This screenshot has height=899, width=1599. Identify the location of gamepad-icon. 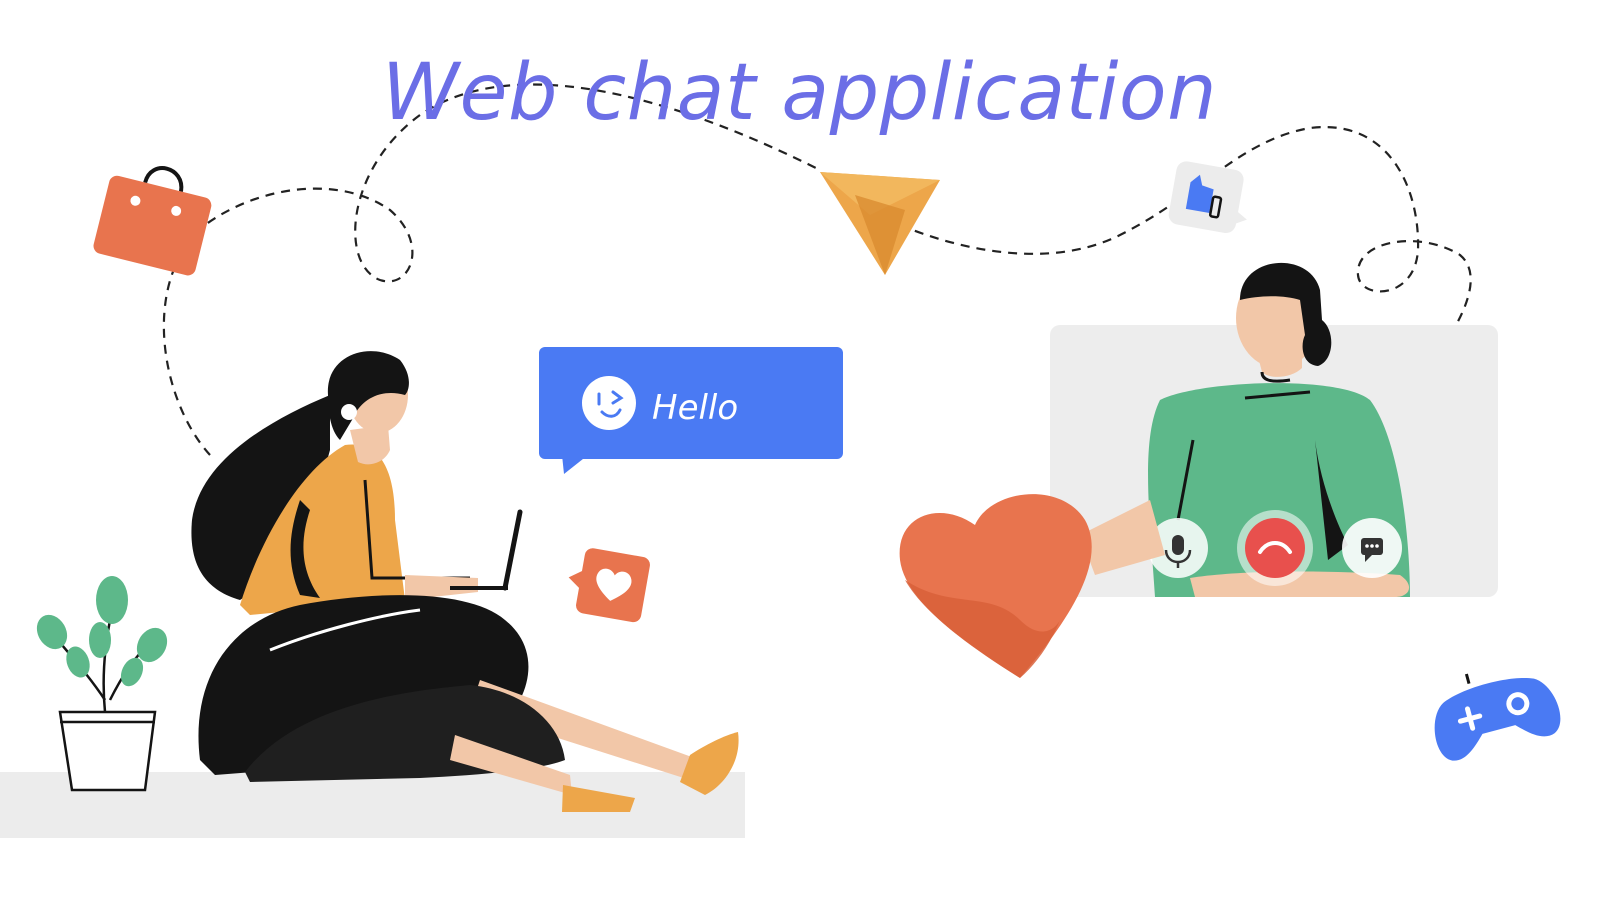
(1497, 717).